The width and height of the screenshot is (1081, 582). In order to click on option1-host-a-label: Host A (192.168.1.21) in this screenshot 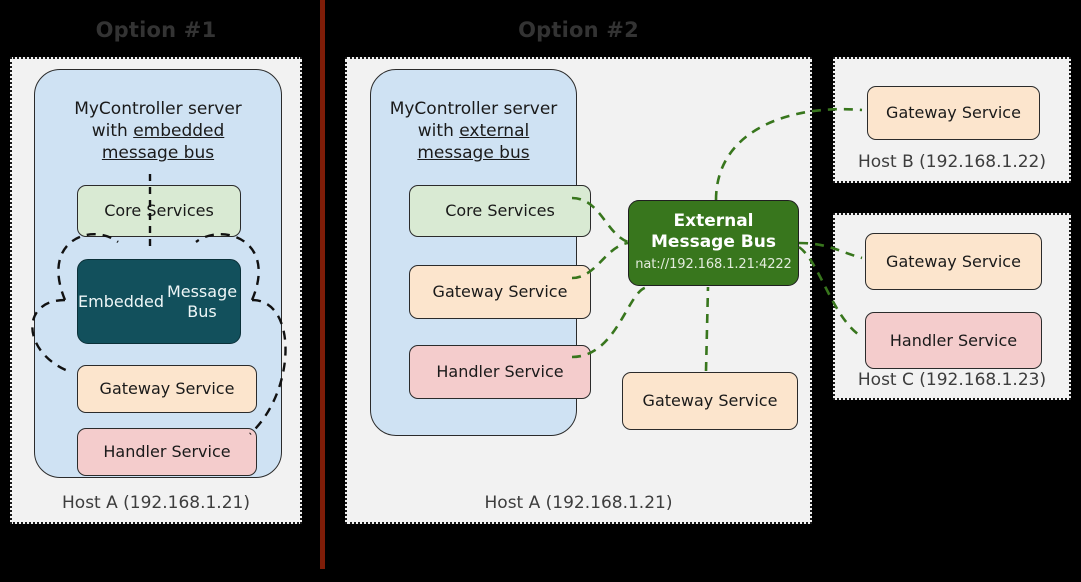, I will do `click(156, 503)`.